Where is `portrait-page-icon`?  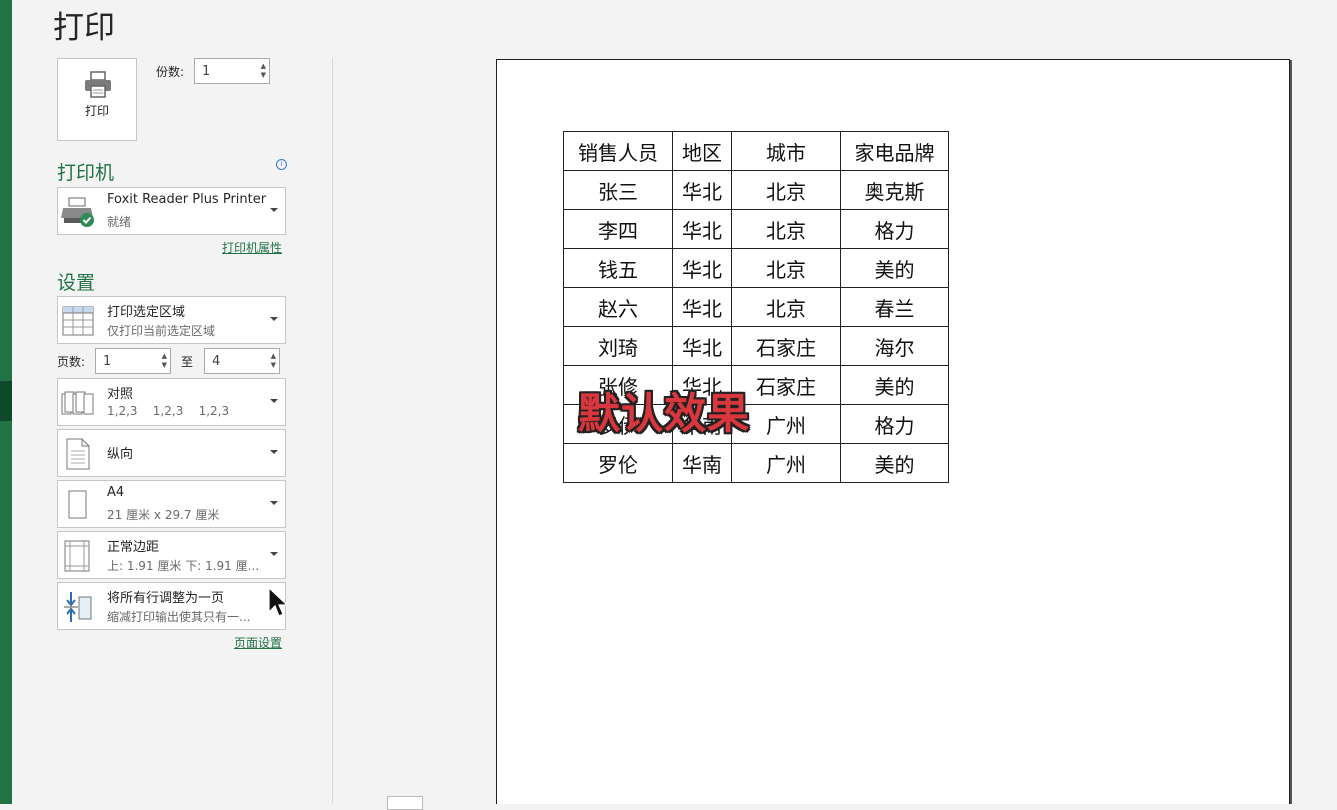 portrait-page-icon is located at coordinates (78, 454).